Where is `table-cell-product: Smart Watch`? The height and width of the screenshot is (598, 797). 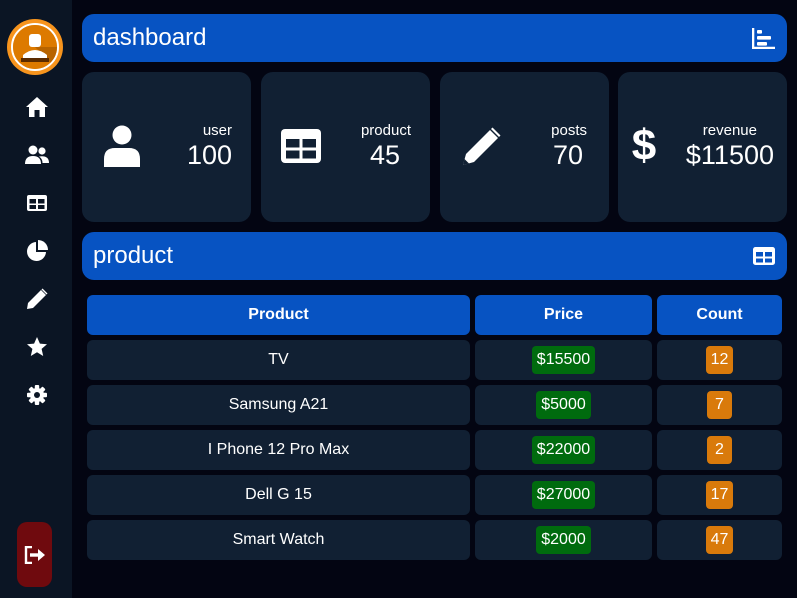
table-cell-product: Smart Watch is located at coordinates (278, 540).